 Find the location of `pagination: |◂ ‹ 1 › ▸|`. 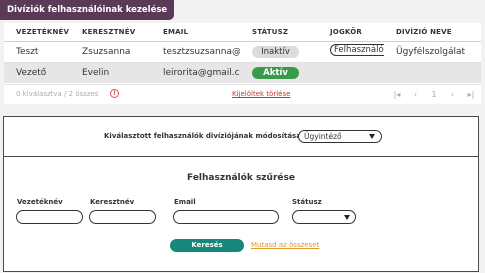

pagination: |◂ ‹ 1 › ▸| is located at coordinates (434, 94).